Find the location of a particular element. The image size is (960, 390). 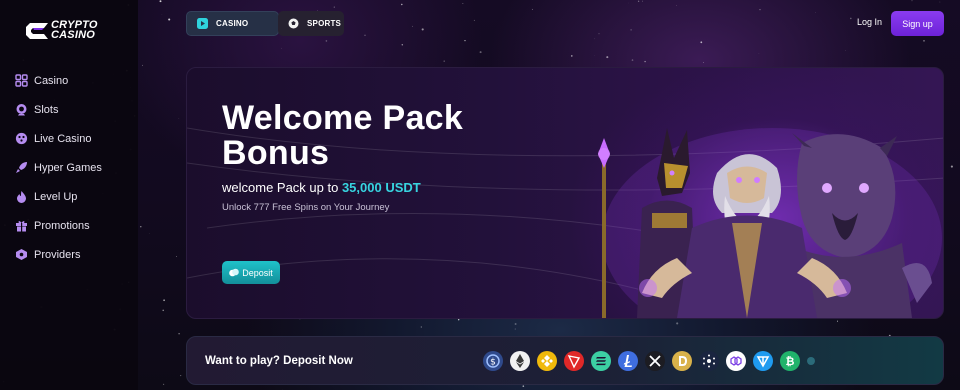

bitcoin-cash-coin-icon: ₿ is located at coordinates (790, 361).